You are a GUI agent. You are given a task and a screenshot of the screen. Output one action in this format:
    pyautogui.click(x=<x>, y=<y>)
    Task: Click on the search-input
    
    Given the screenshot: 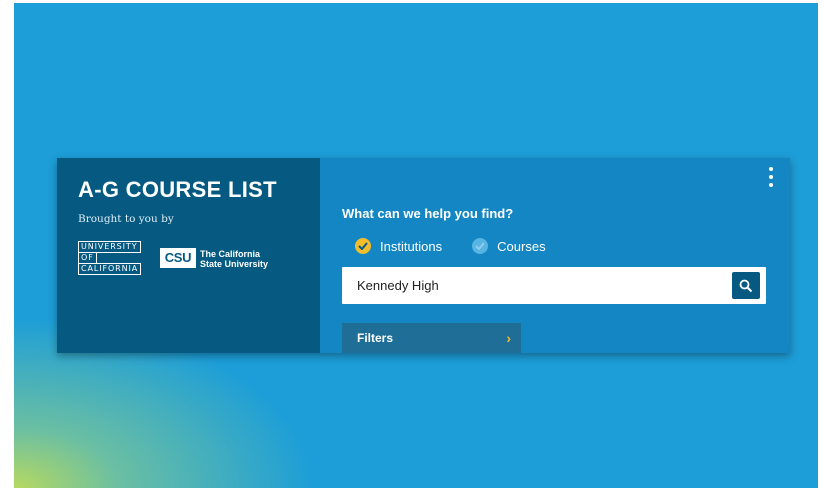 What is the action you would take?
    pyautogui.click(x=532, y=285)
    